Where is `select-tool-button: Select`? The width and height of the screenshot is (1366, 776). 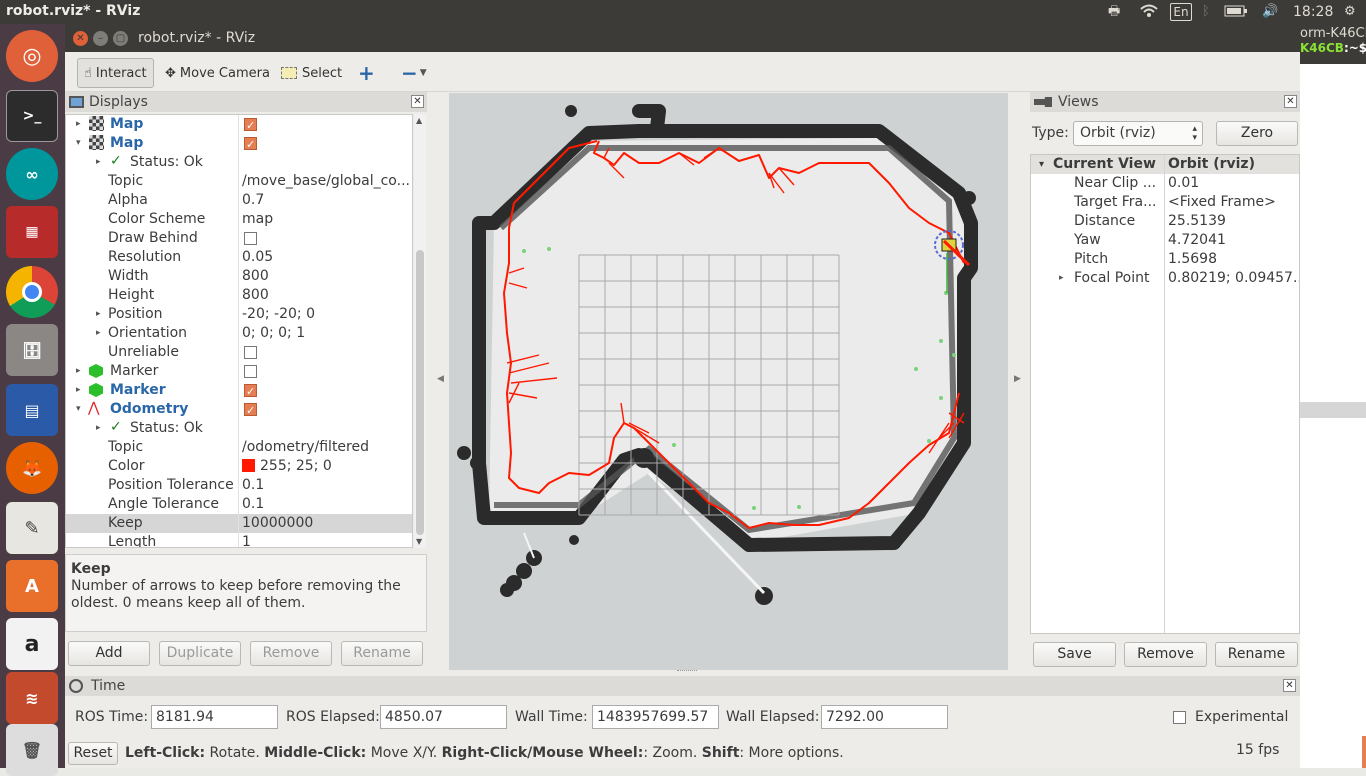 select-tool-button: Select is located at coordinates (311, 73).